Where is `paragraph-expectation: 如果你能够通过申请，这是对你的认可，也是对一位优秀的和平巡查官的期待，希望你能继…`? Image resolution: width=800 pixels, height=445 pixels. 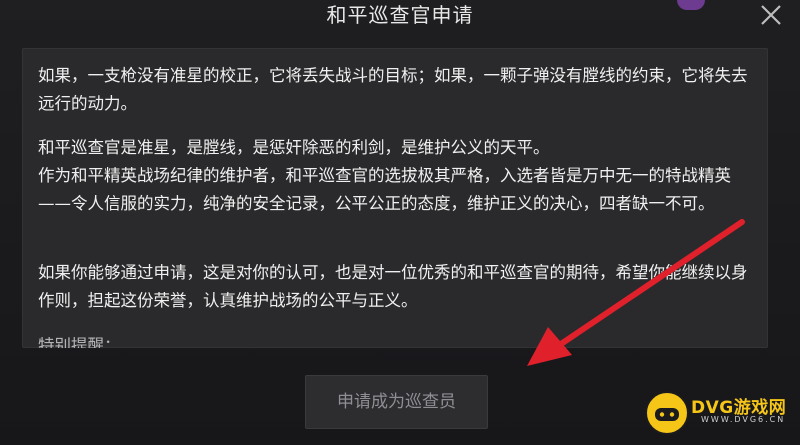
paragraph-expectation: 如果你能够通过申请，这是对你的认可，也是对一位优秀的和平巡查官的期待，希望你能继… is located at coordinates (393, 286).